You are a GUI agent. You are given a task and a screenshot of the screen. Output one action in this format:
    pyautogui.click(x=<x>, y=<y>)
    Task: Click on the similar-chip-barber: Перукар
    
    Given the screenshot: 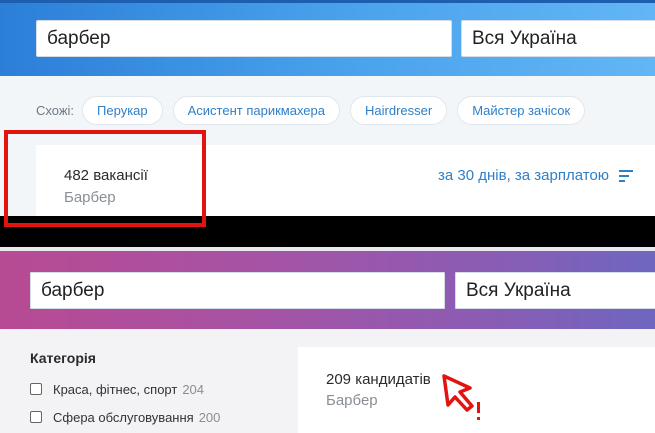 What is the action you would take?
    pyautogui.click(x=122, y=110)
    